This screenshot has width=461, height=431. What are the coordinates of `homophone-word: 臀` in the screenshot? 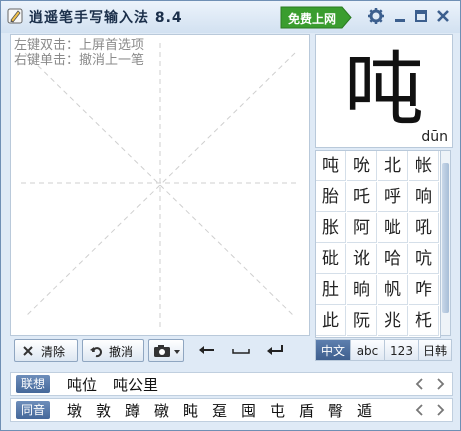 It's located at (335, 410).